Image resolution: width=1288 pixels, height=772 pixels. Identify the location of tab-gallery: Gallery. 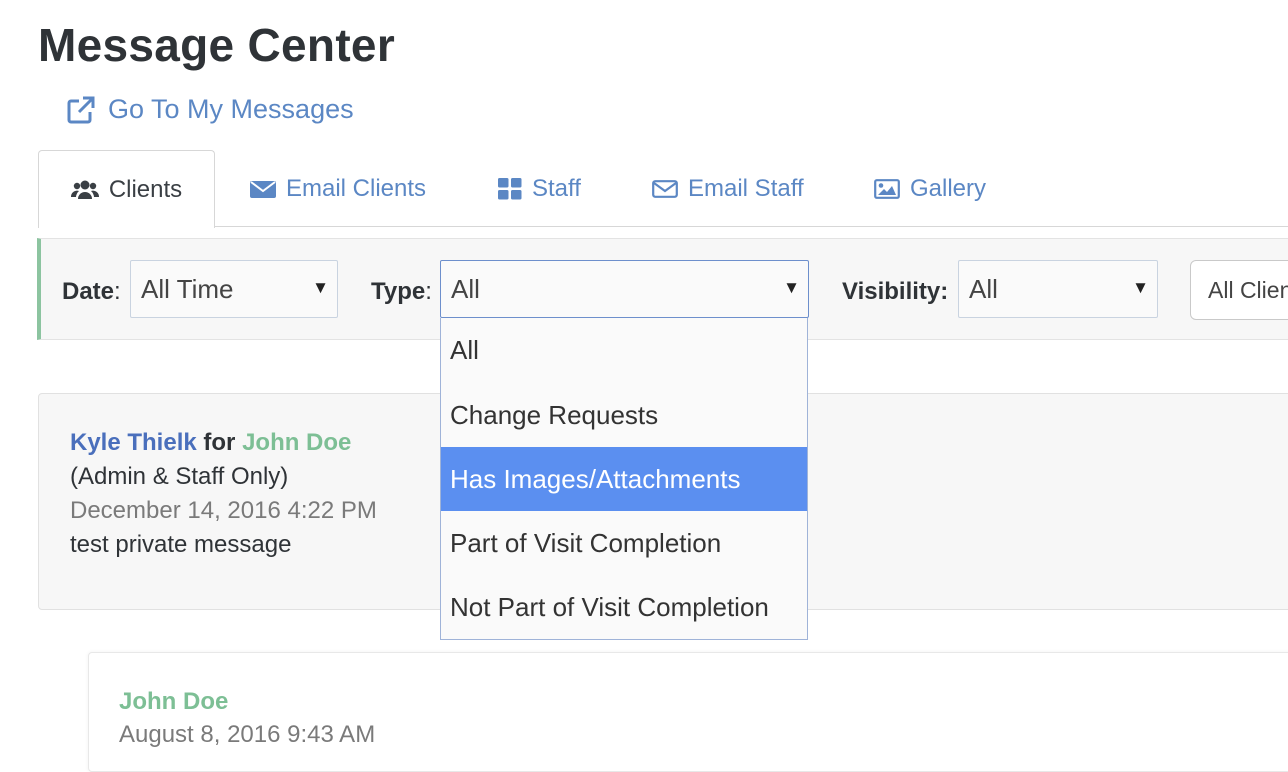
(930, 188).